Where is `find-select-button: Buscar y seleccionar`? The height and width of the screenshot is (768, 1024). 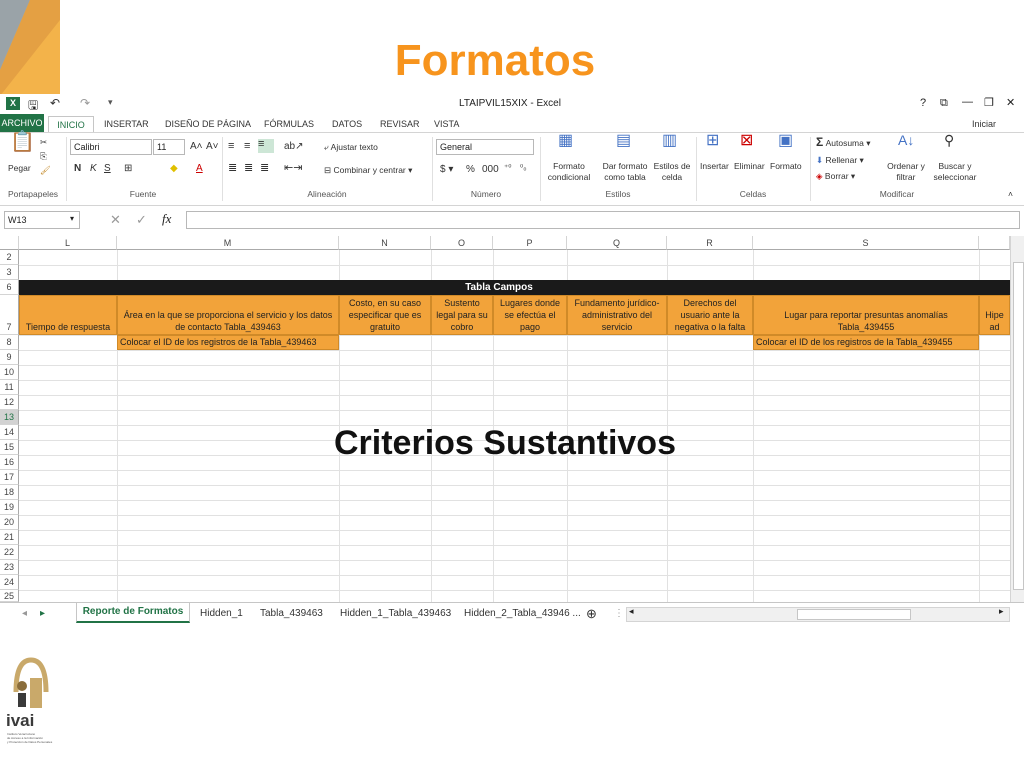 find-select-button: Buscar y seleccionar is located at coordinates (955, 172).